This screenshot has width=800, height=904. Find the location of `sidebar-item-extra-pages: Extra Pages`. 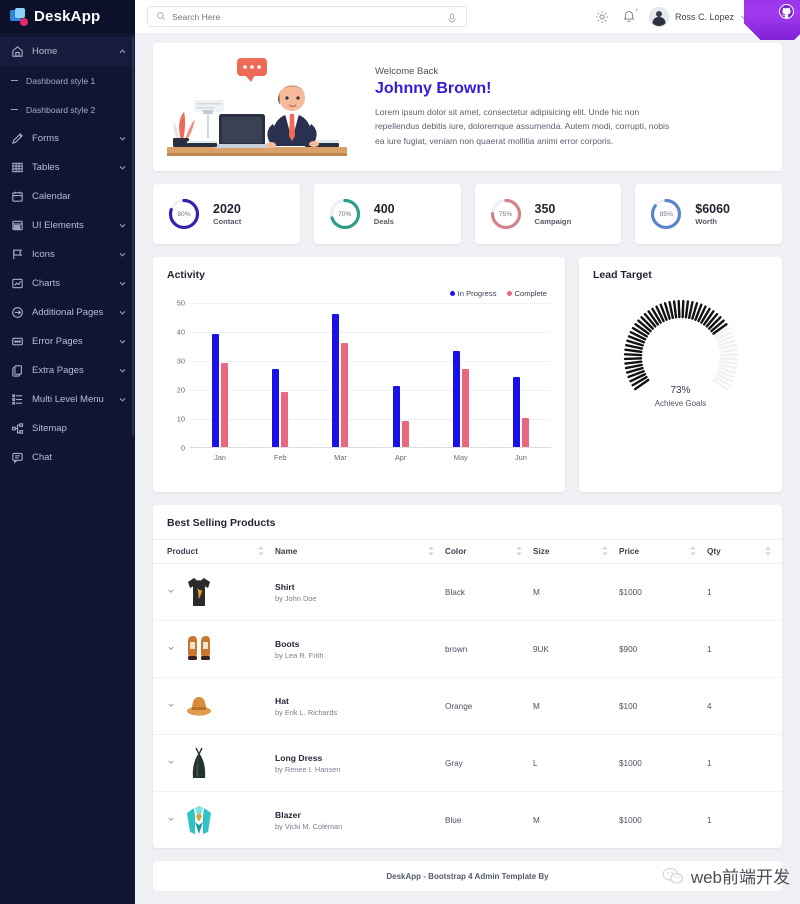

sidebar-item-extra-pages: Extra Pages is located at coordinates (67, 370).